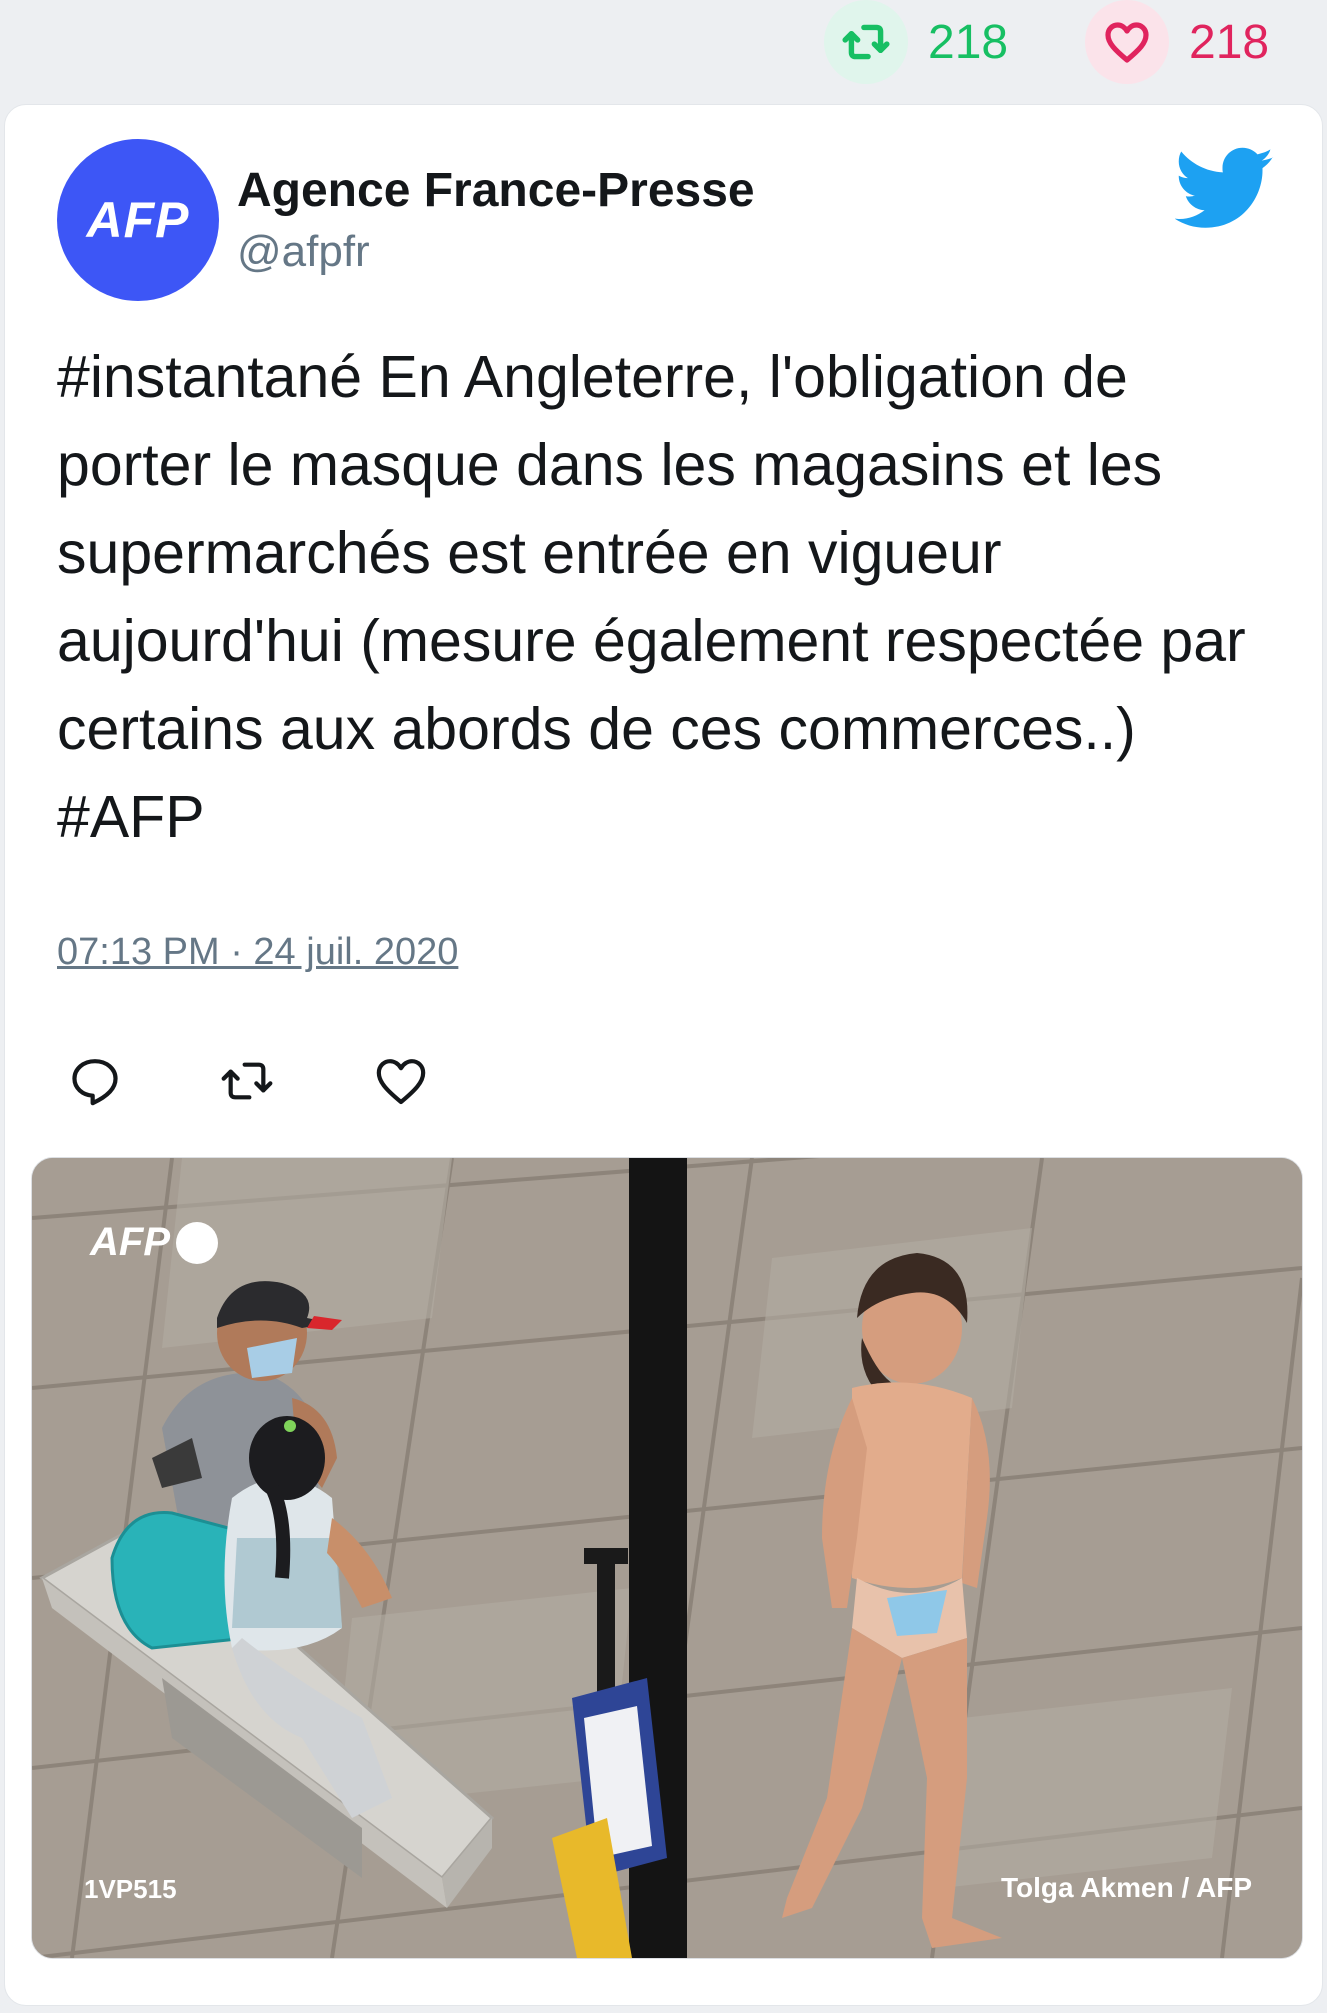 The width and height of the screenshot is (1327, 2013). I want to click on photo-code: 1VP515, so click(130, 1889).